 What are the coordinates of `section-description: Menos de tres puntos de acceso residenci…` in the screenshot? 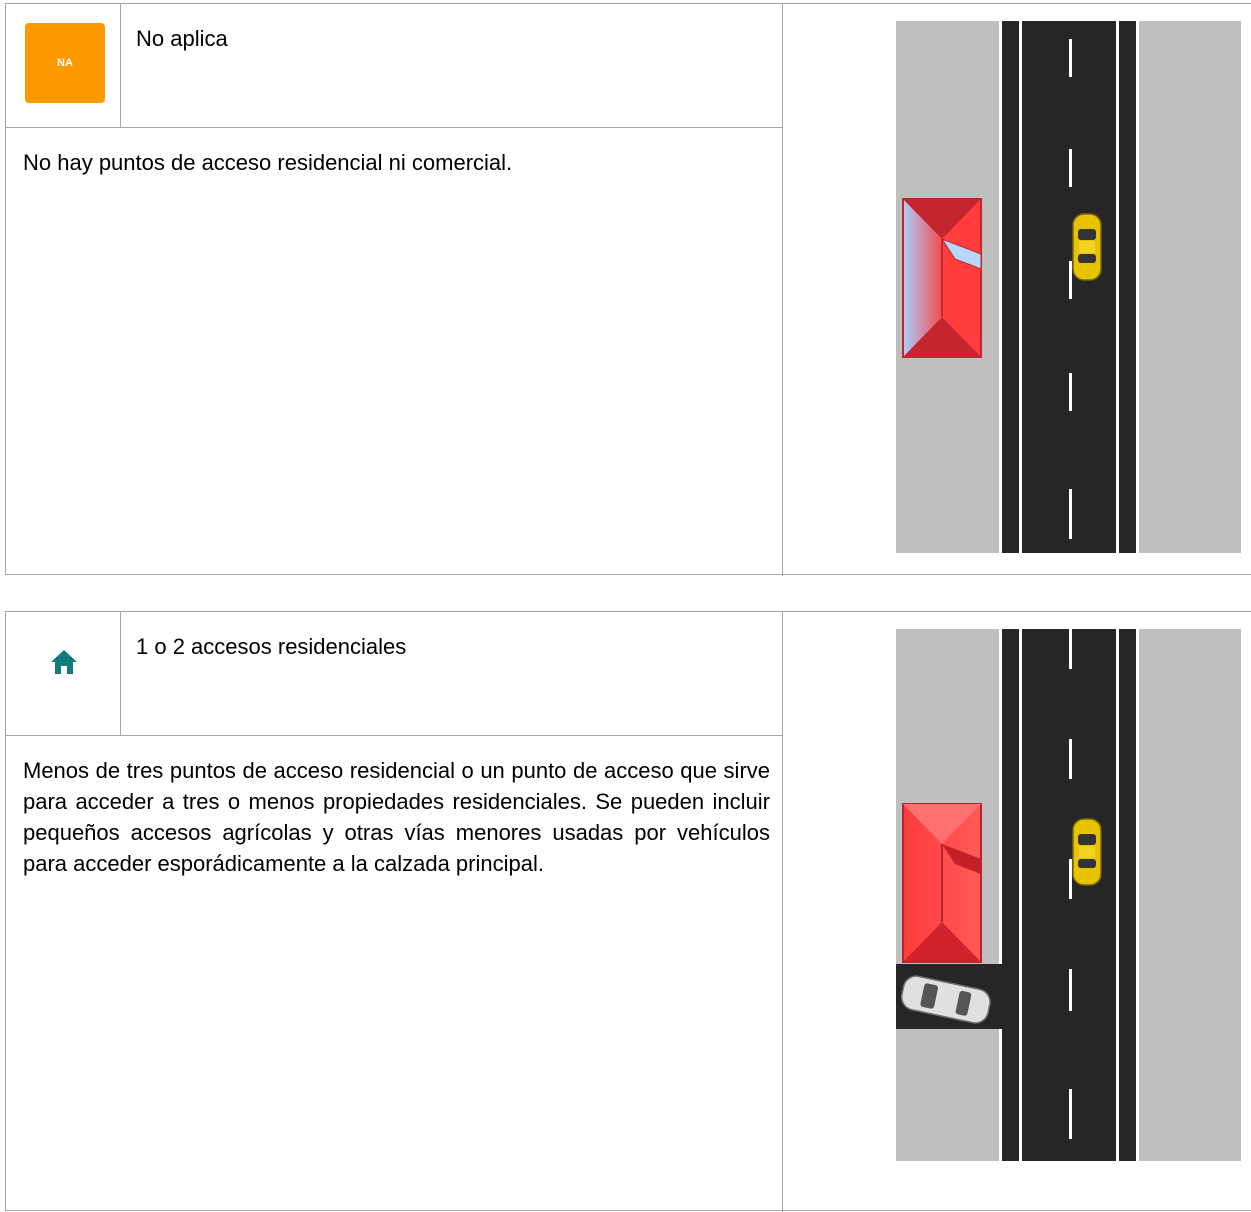 It's located at (396, 817).